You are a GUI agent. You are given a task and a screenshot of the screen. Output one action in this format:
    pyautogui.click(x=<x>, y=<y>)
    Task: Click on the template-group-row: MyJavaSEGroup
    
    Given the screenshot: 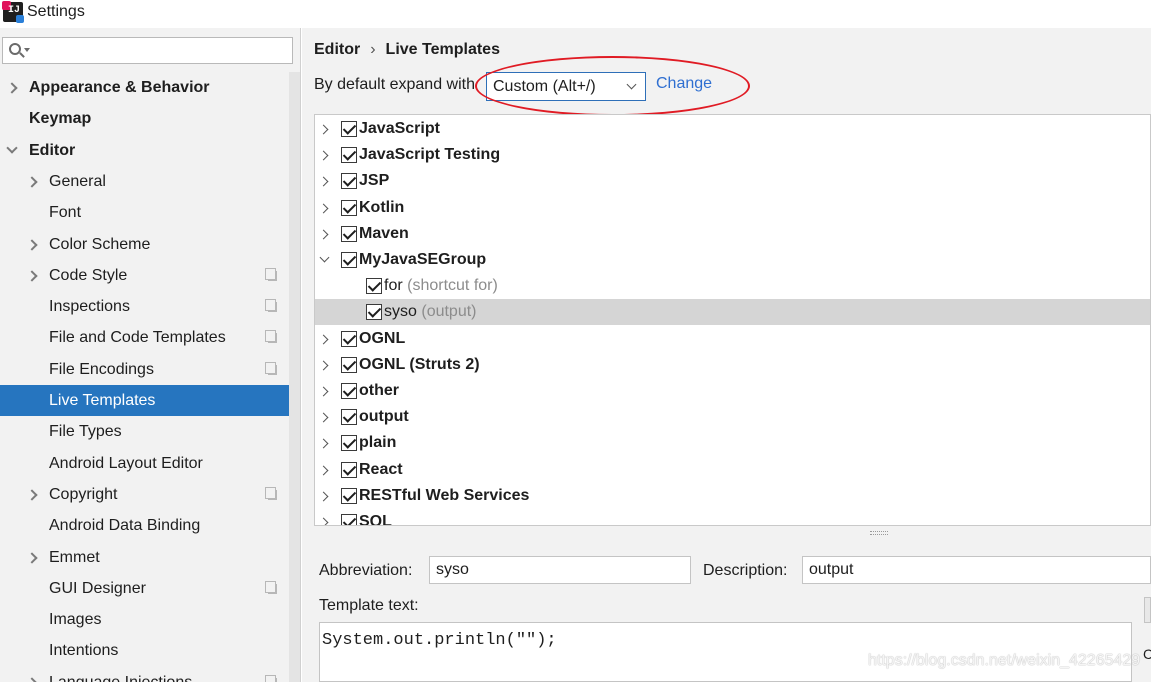 What is the action you would take?
    pyautogui.click(x=732, y=260)
    